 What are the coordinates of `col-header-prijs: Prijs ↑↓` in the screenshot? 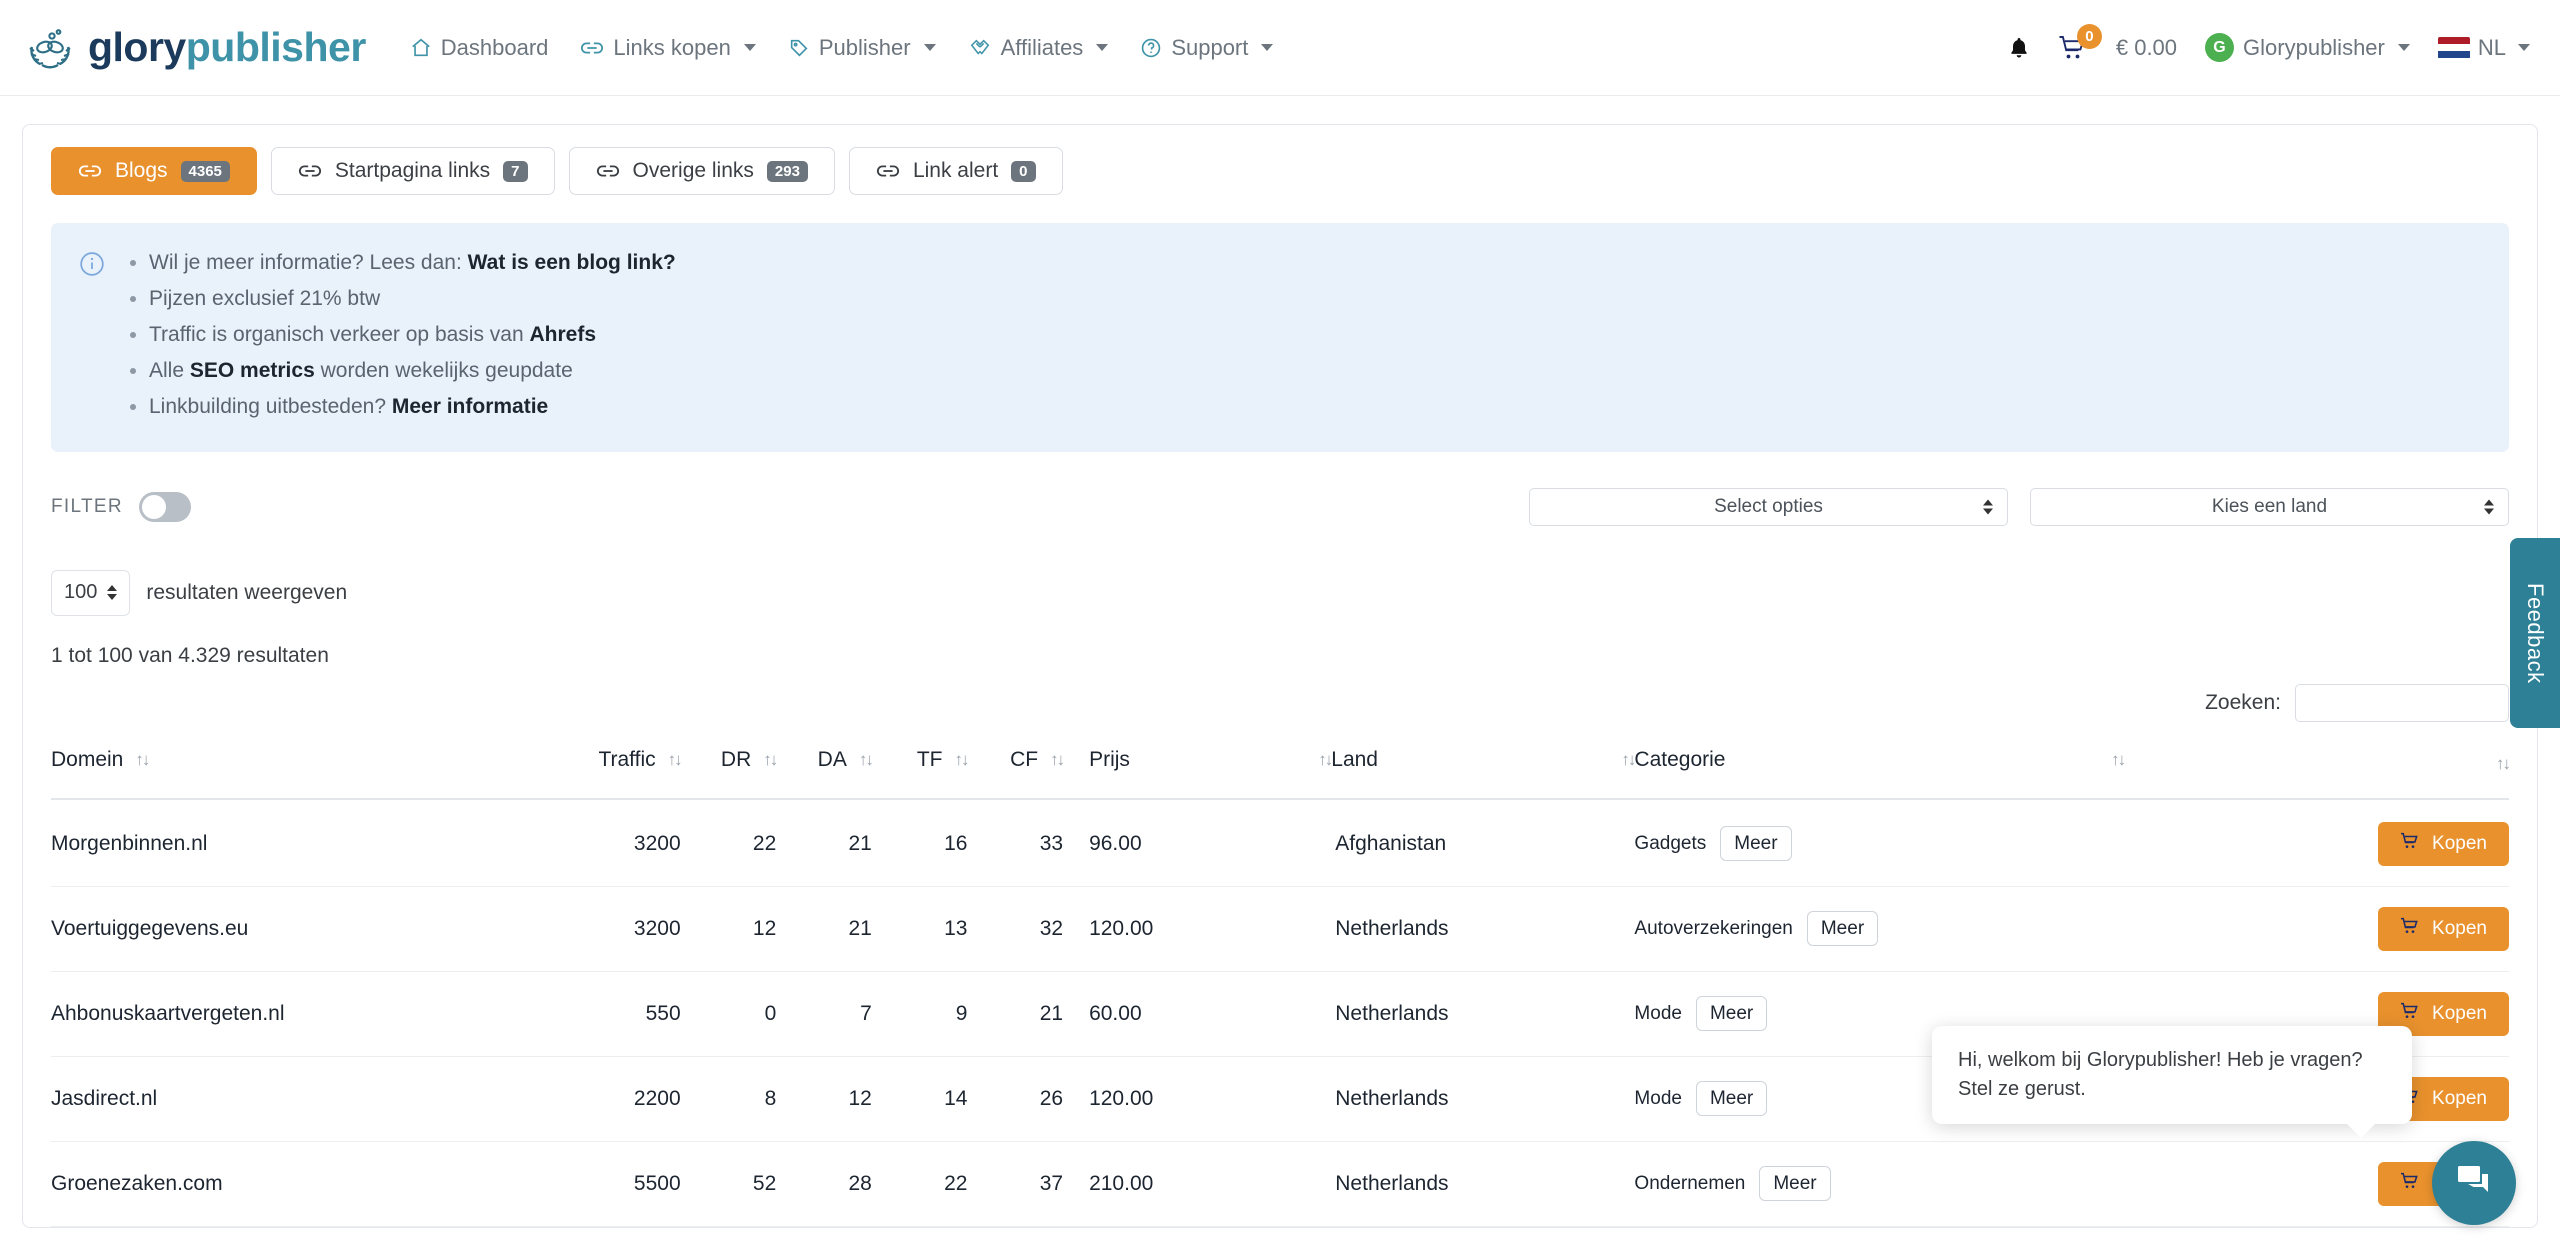 It's located at (1198, 773).